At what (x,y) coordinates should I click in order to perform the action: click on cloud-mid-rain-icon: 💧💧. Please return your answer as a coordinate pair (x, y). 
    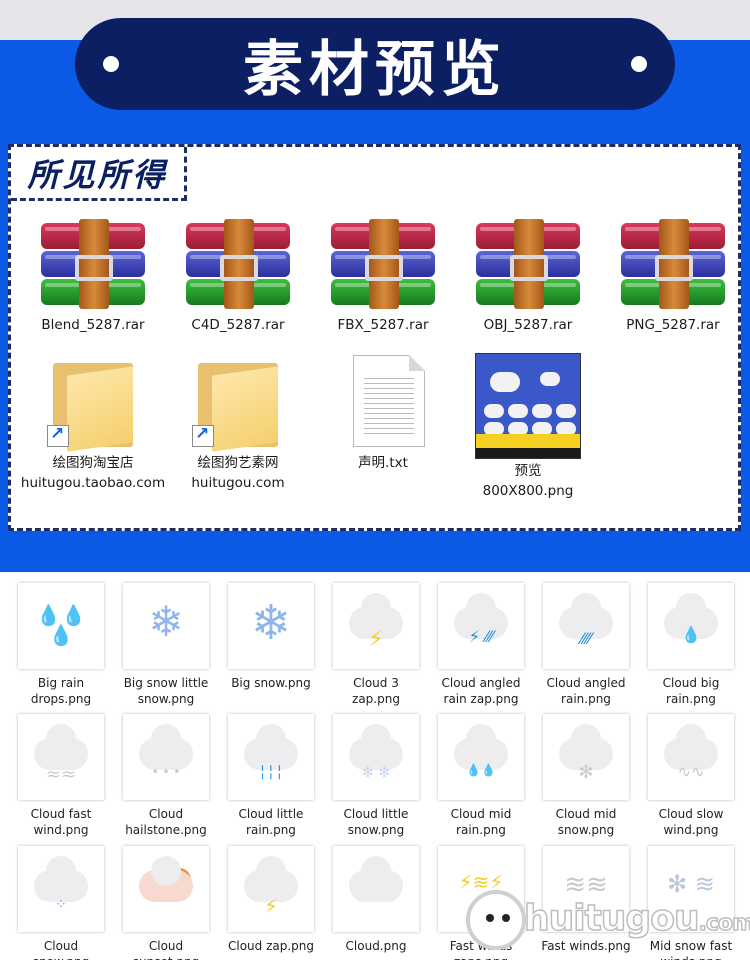
    Looking at the image, I should click on (481, 757).